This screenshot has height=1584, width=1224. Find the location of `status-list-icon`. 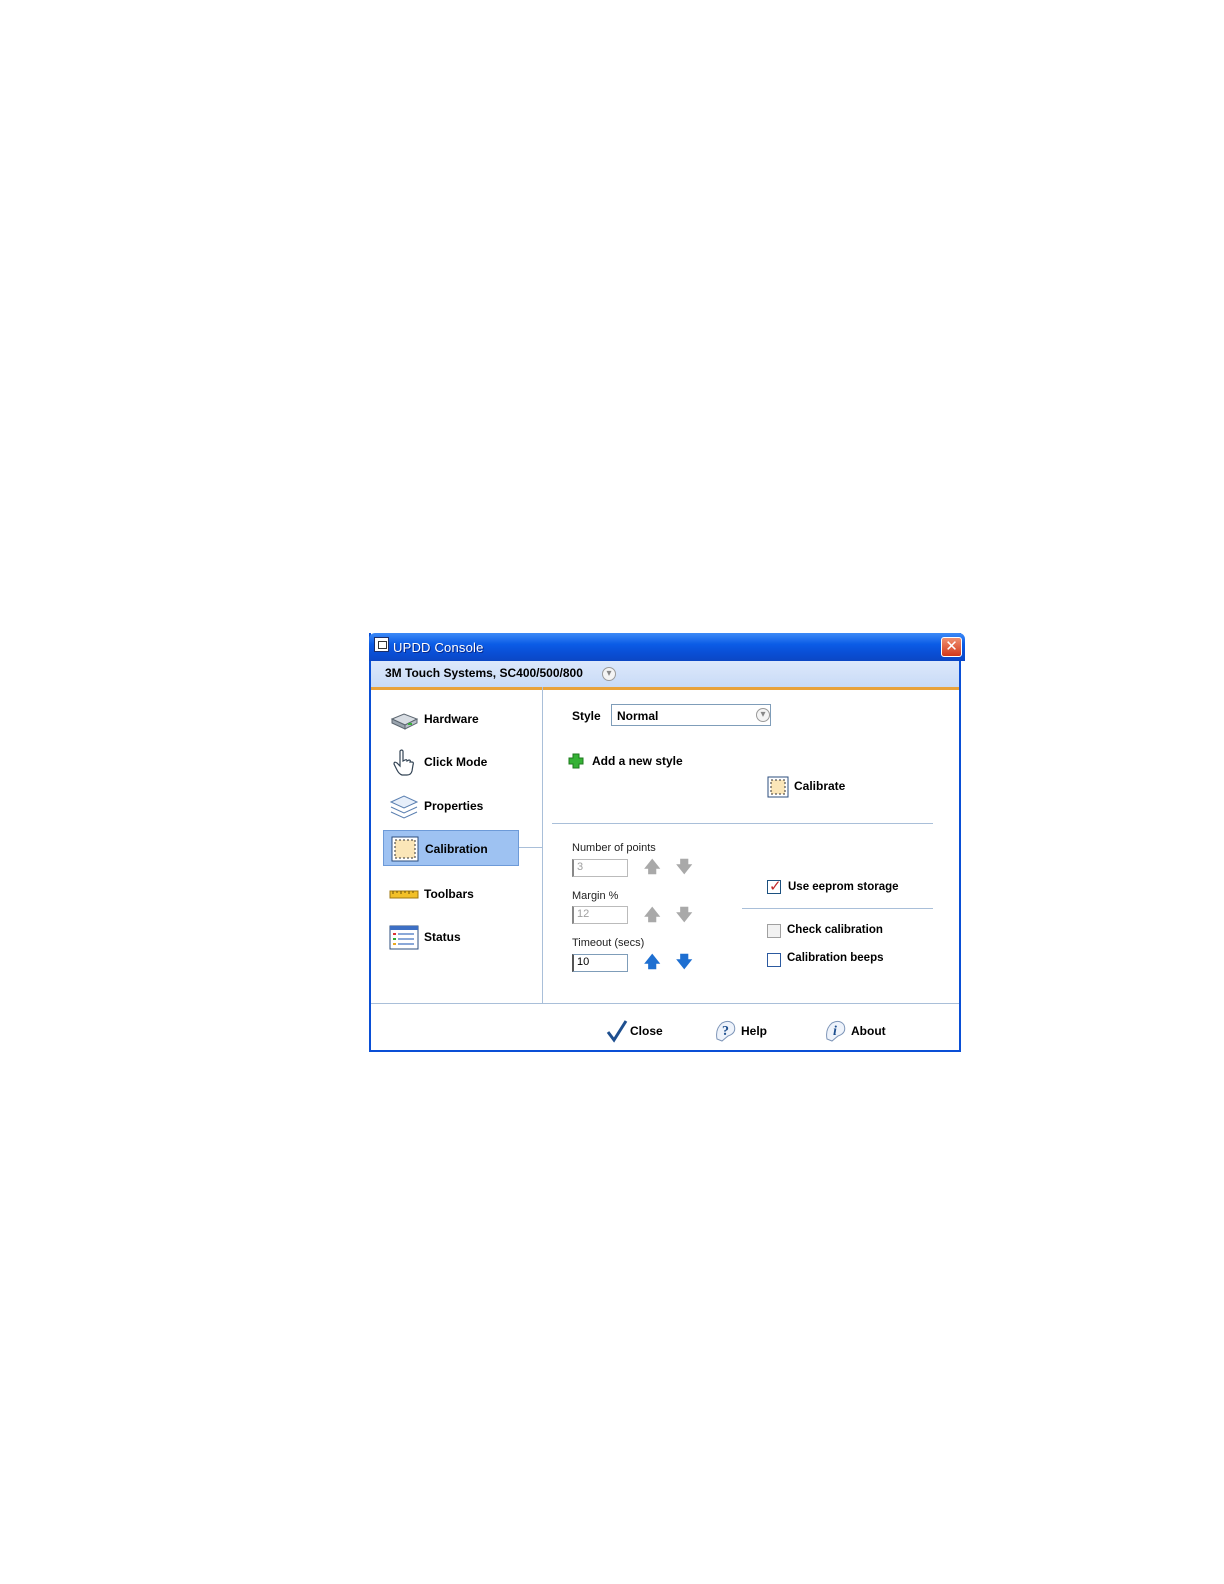

status-list-icon is located at coordinates (404, 937).